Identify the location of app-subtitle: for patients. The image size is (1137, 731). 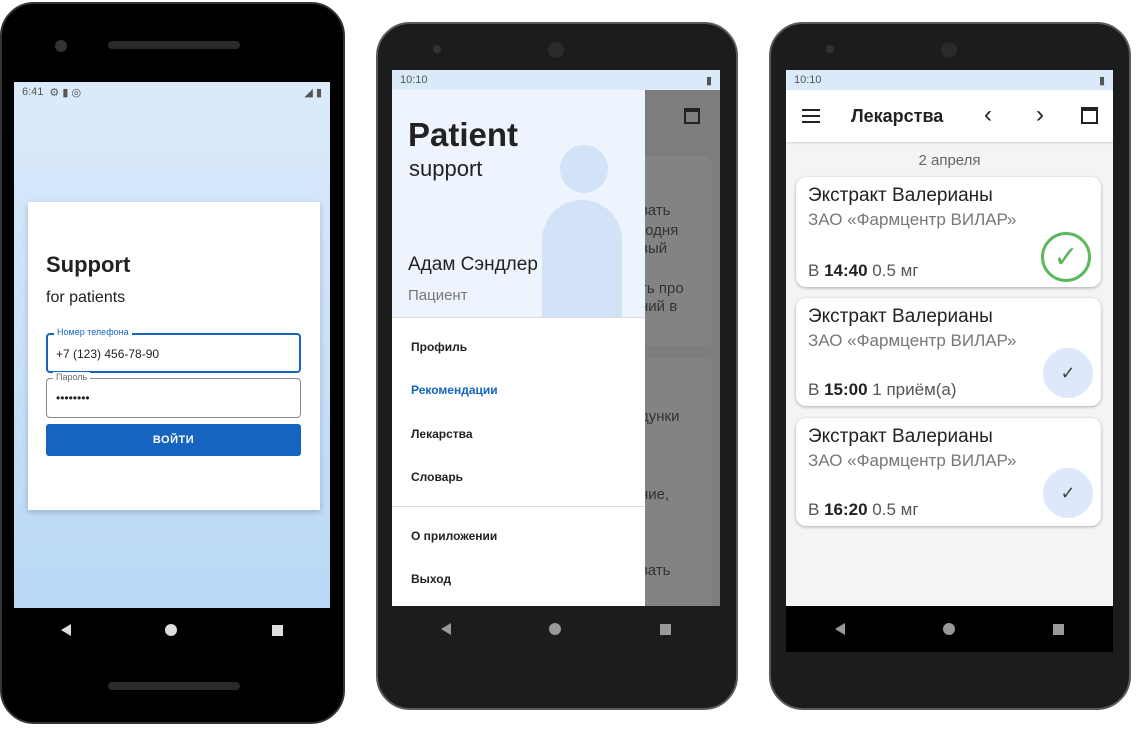
(86, 297).